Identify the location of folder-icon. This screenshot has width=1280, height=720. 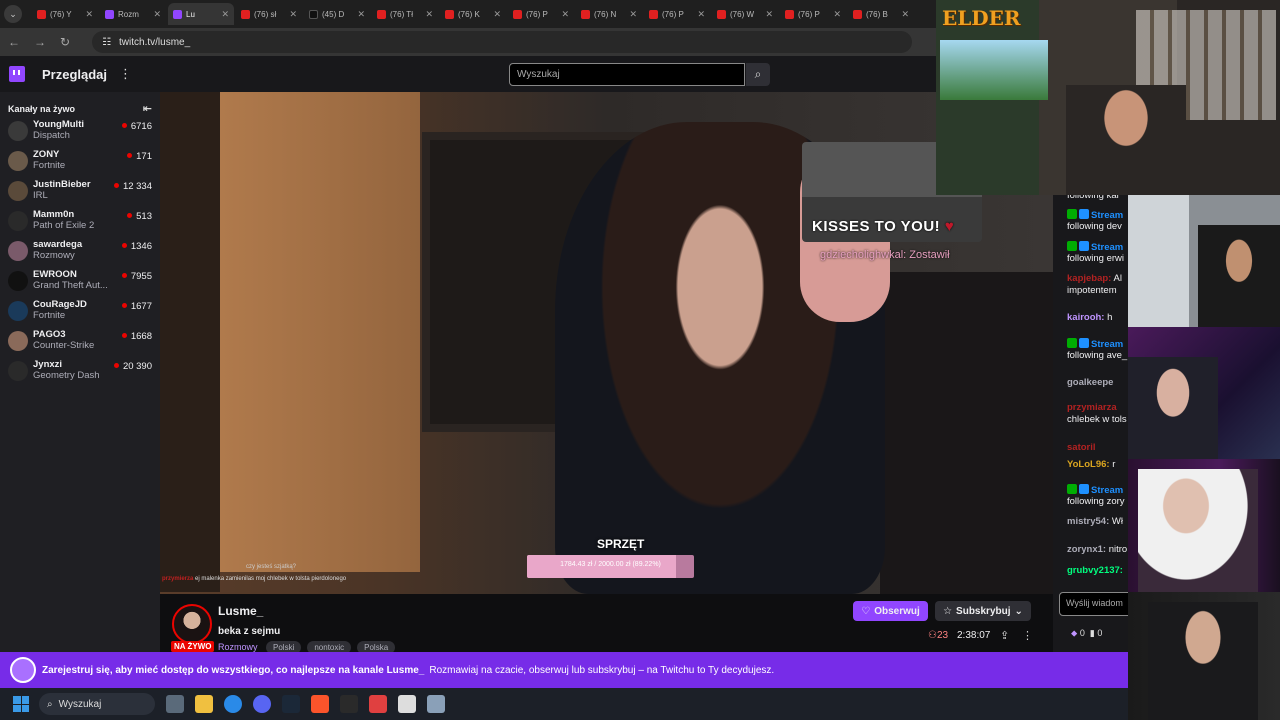
(204, 704).